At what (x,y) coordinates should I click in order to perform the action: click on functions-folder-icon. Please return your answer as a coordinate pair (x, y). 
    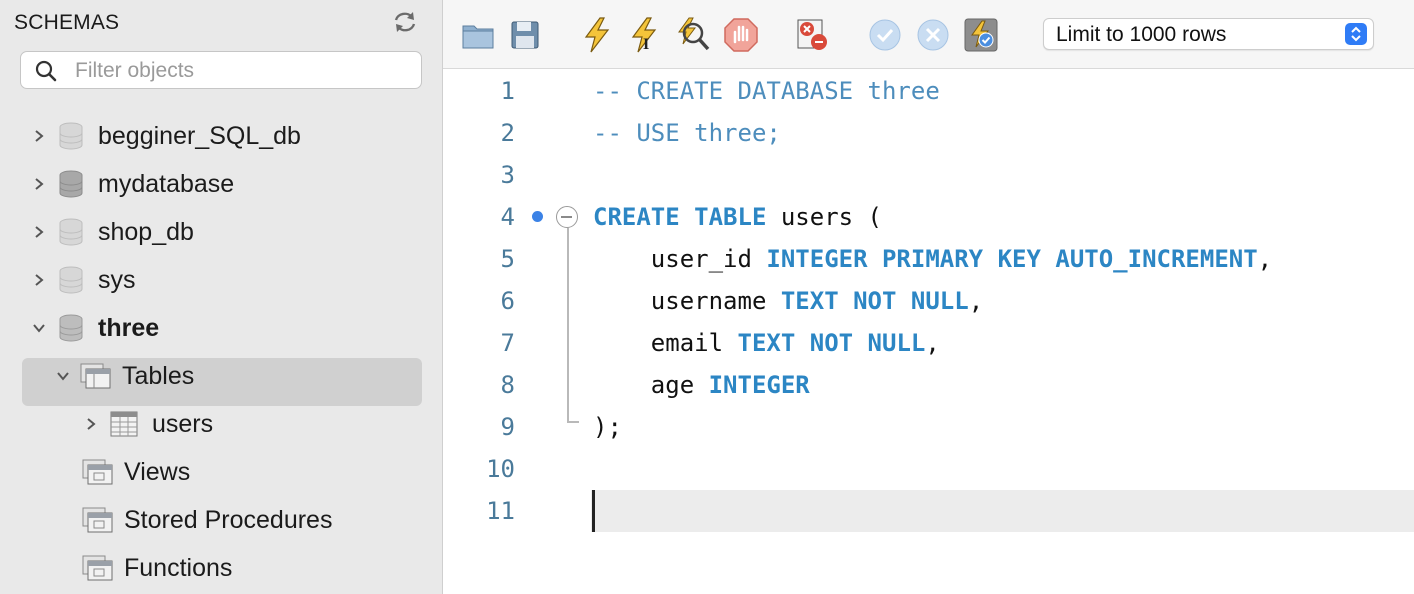
    Looking at the image, I should click on (97, 568).